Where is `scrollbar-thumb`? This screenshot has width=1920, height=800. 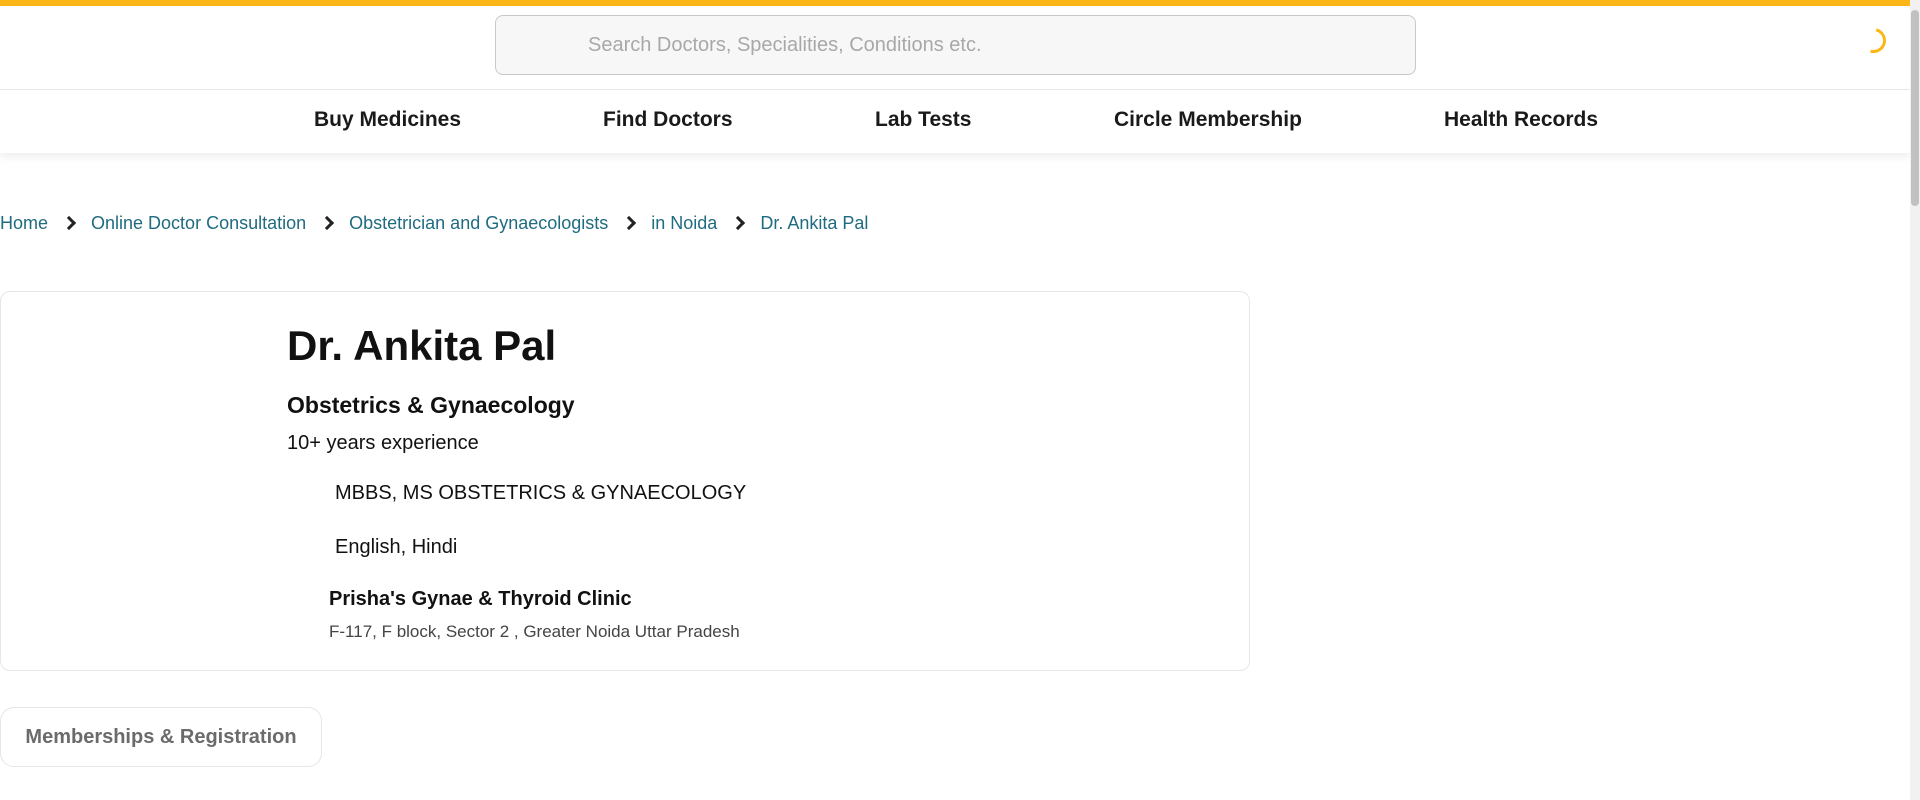
scrollbar-thumb is located at coordinates (1915, 108).